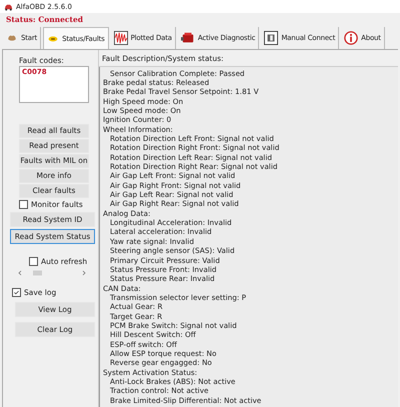 Image resolution: width=400 pixels, height=407 pixels. What do you see at coordinates (52, 272) in the screenshot?
I see `refresh-rate-scrollbar` at bounding box center [52, 272].